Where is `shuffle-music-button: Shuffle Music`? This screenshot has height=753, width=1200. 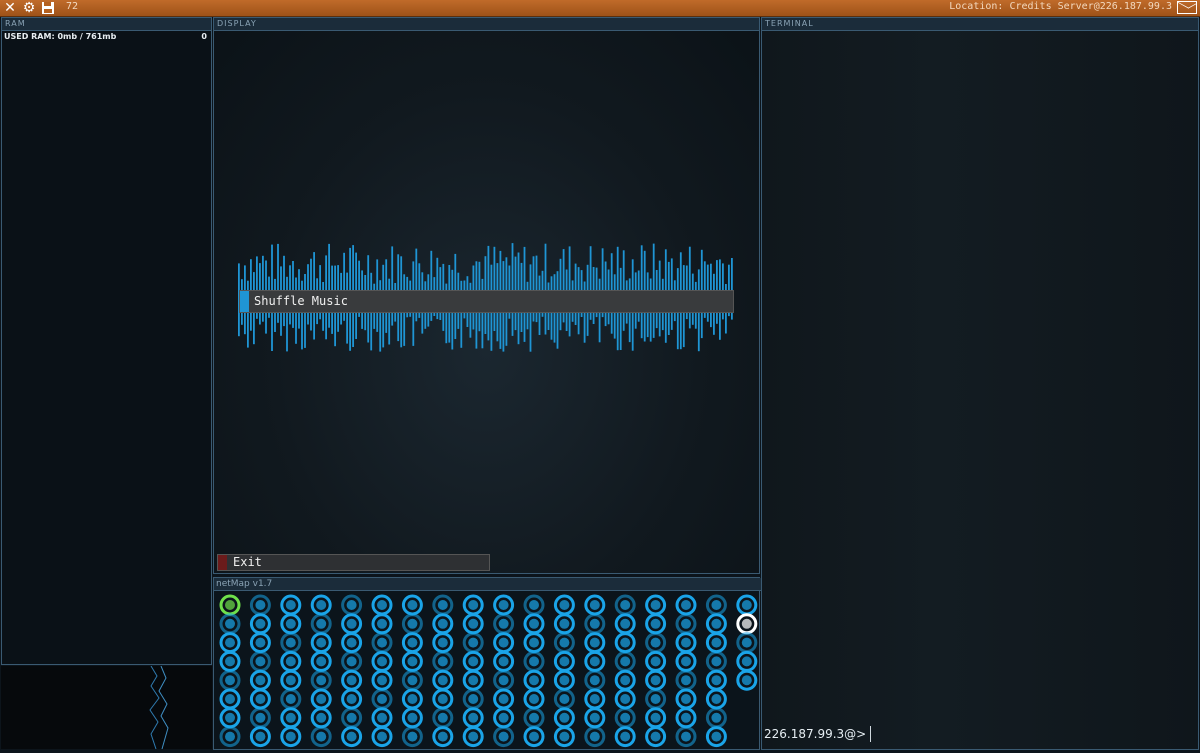 shuffle-music-button: Shuffle Music is located at coordinates (486, 301).